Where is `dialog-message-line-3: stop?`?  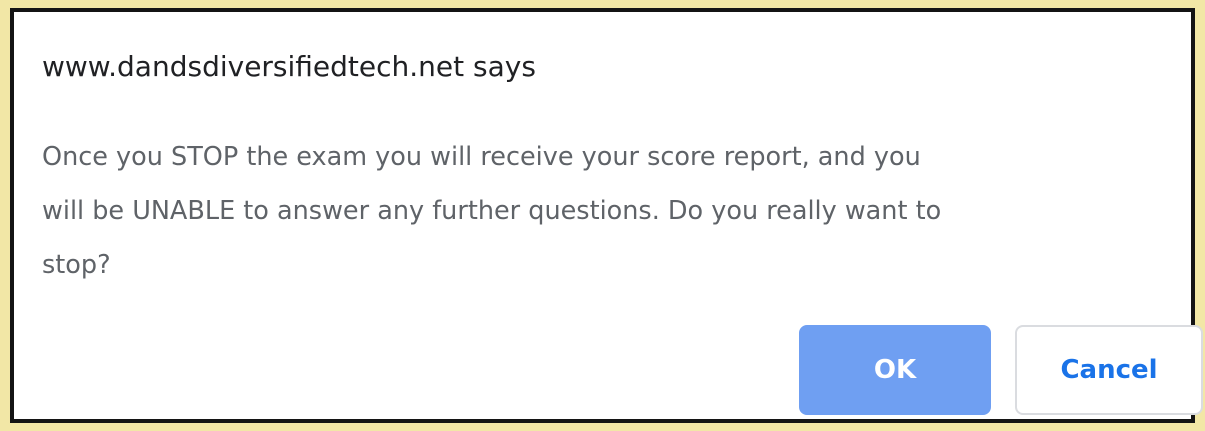
dialog-message-line-3: stop? is located at coordinates (76, 265).